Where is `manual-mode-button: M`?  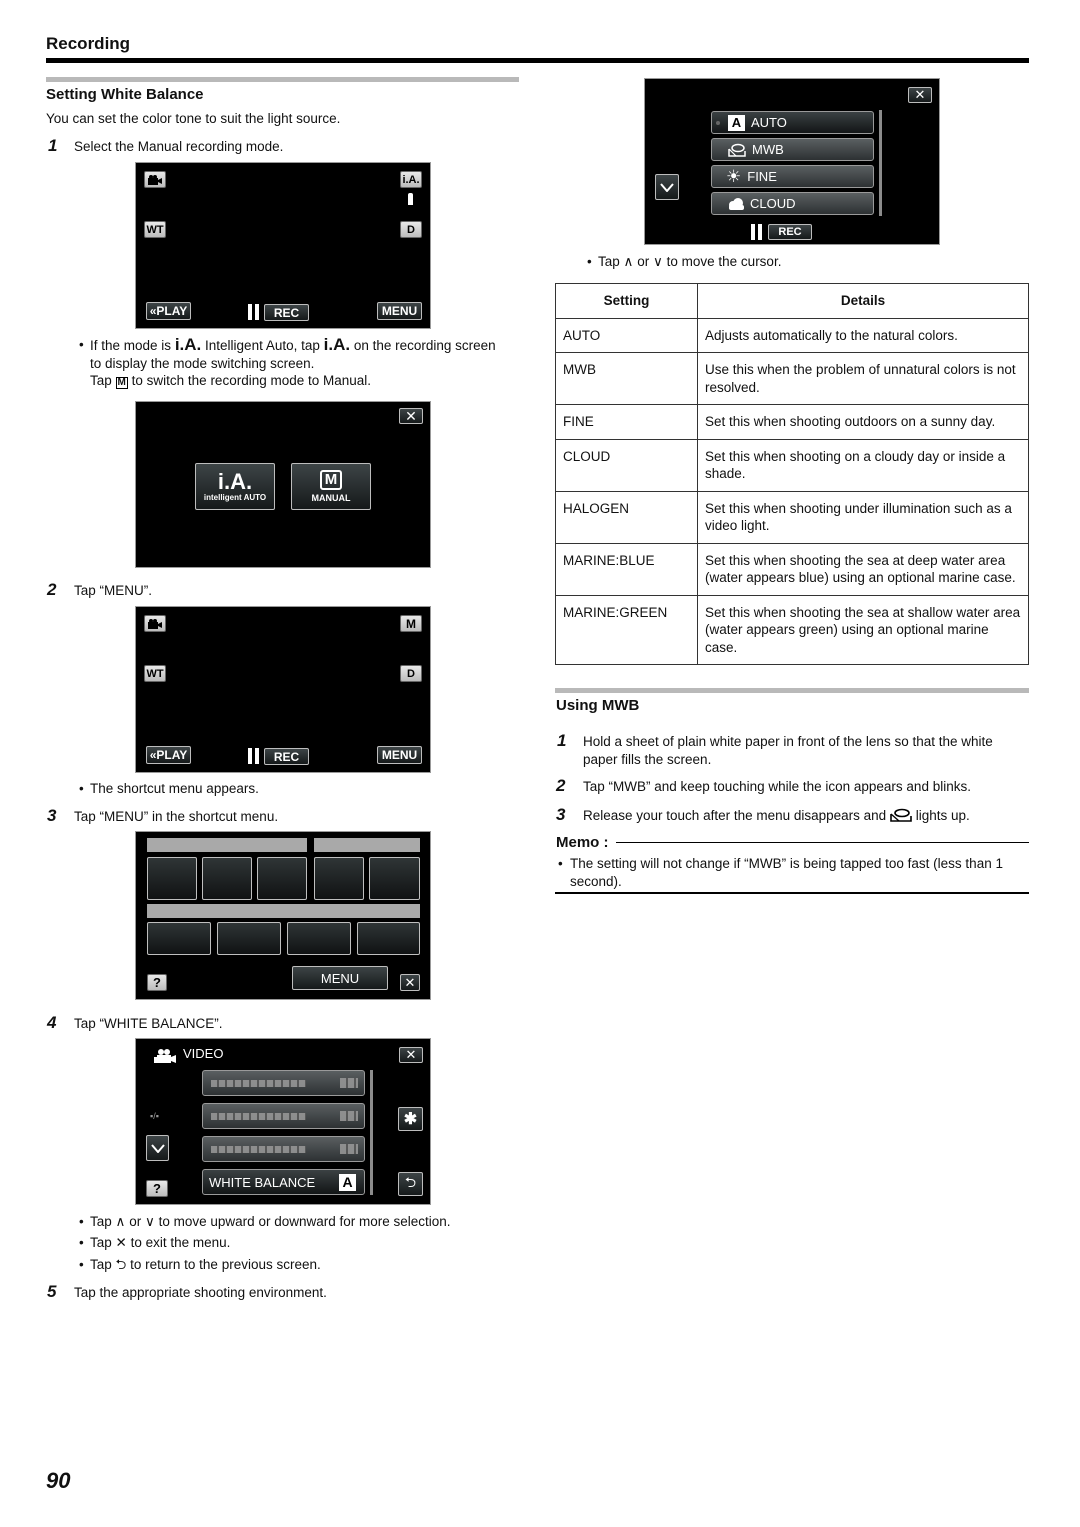
manual-mode-button: M is located at coordinates (411, 623).